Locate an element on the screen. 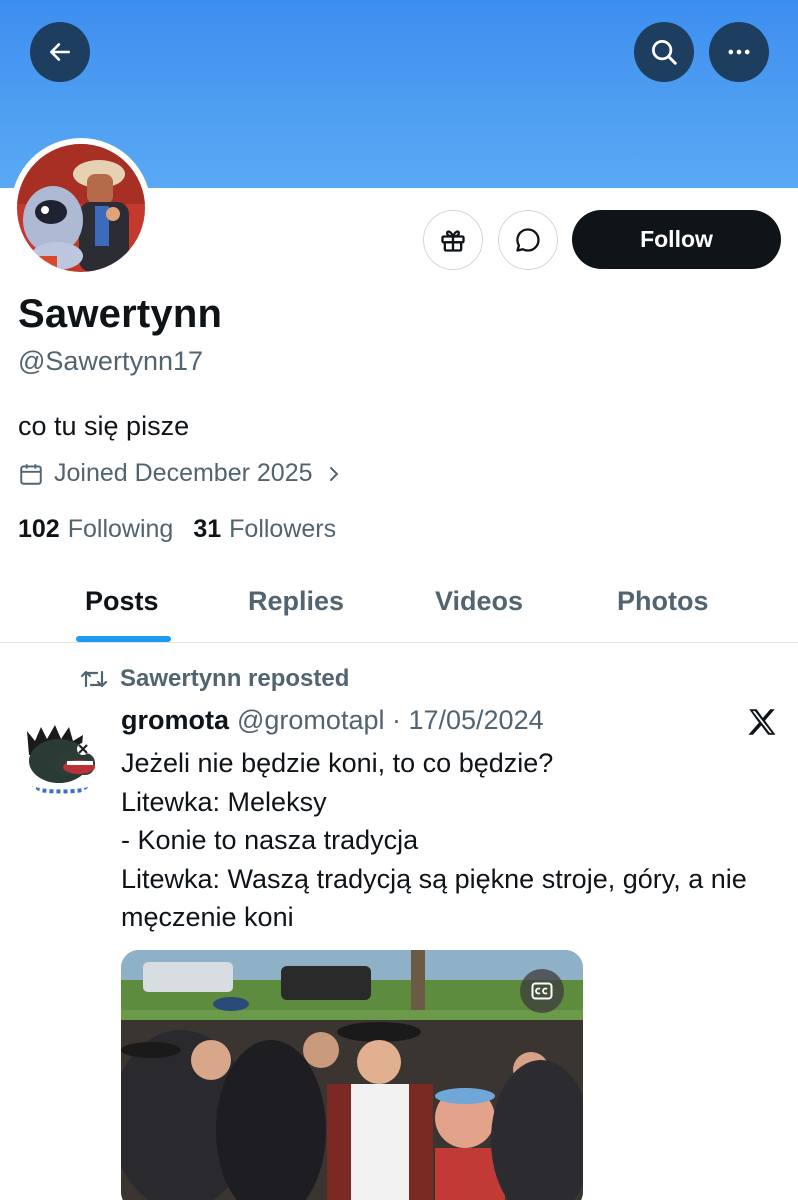  followers-label: Followers is located at coordinates (283, 529).